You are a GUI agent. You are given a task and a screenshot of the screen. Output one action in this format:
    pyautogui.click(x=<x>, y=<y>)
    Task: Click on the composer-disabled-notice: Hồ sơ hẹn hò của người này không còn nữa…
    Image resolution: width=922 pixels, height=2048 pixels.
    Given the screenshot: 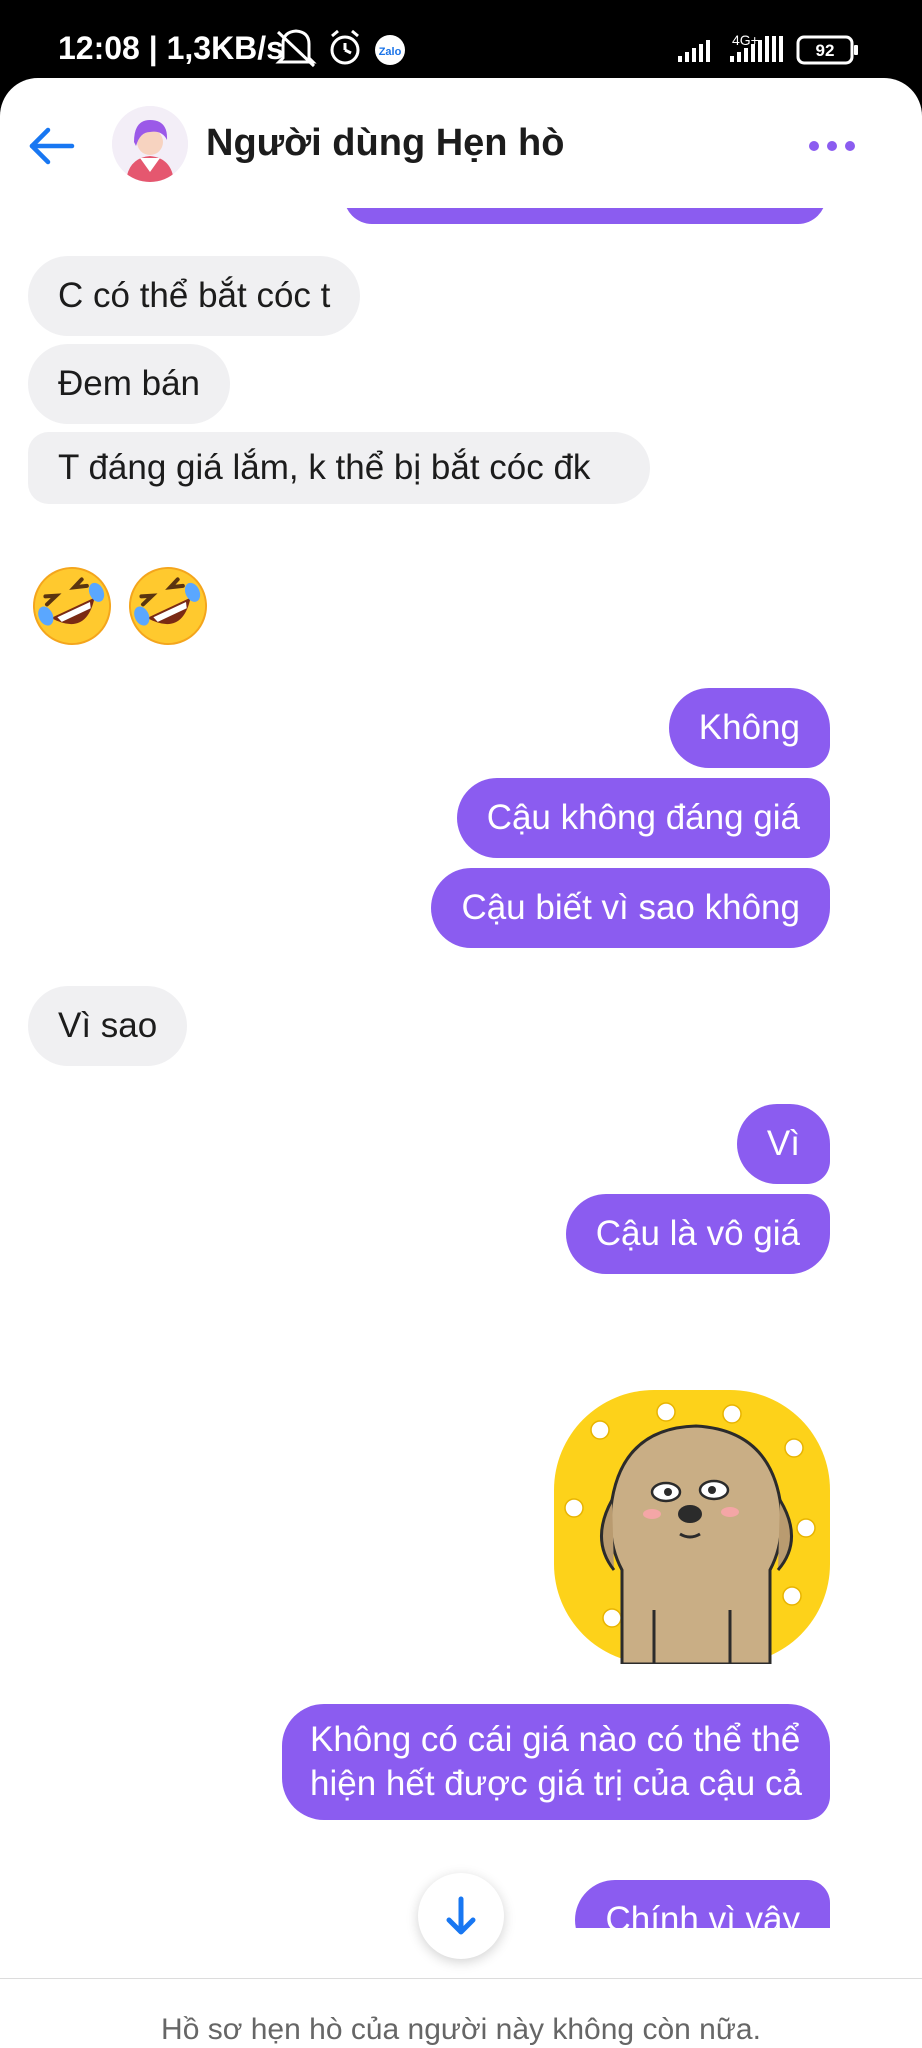 What is the action you would take?
    pyautogui.click(x=461, y=2013)
    